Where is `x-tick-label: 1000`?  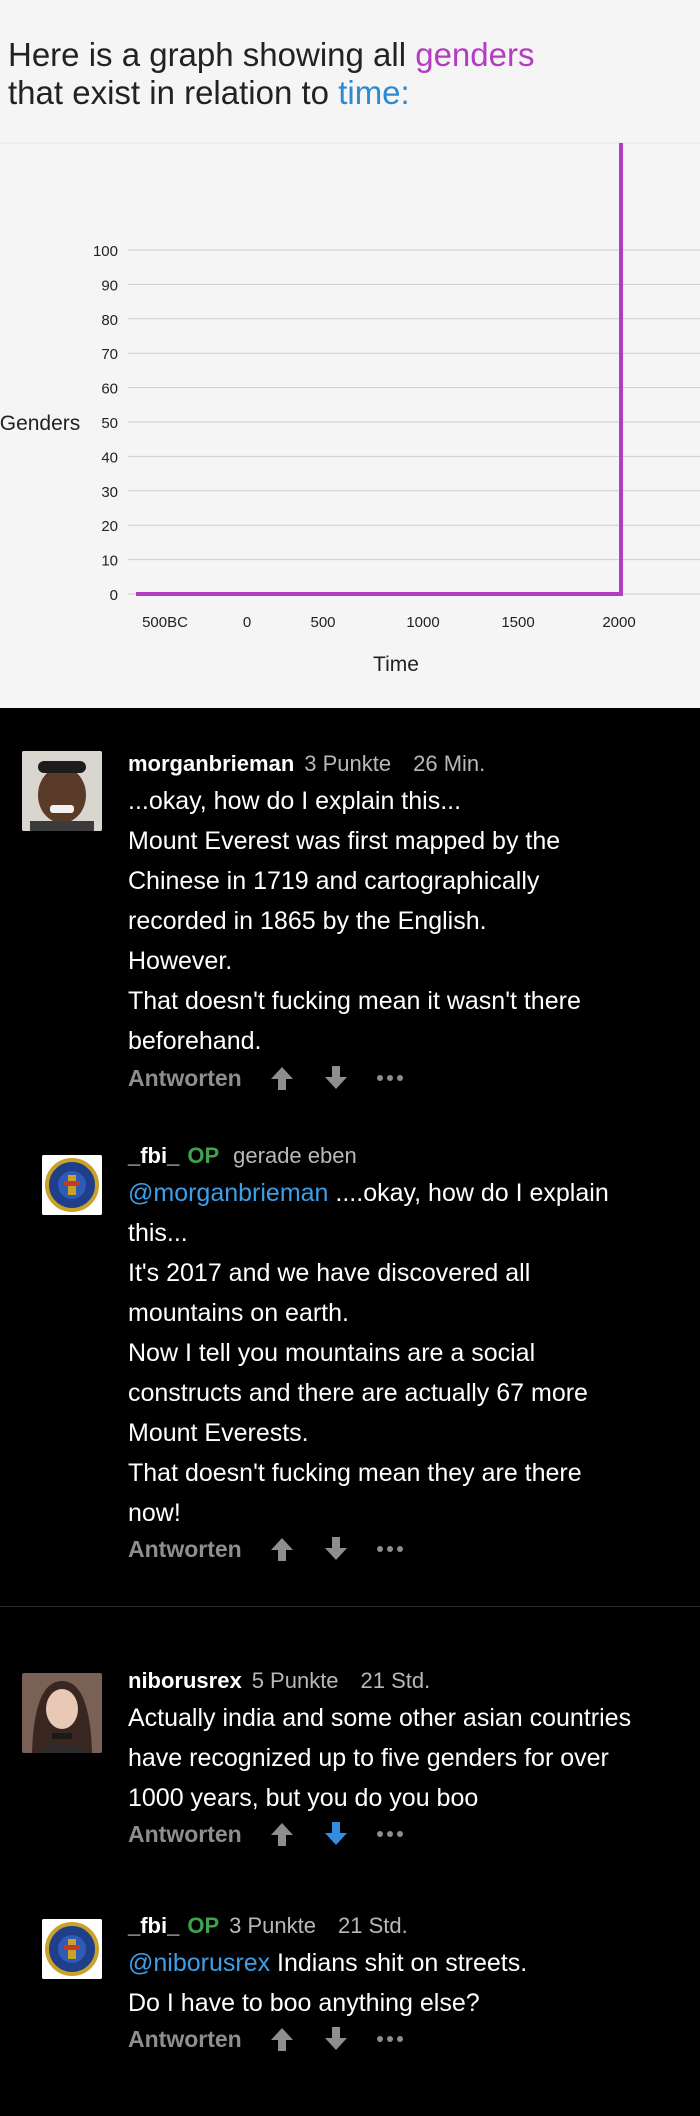 x-tick-label: 1000 is located at coordinates (422, 622).